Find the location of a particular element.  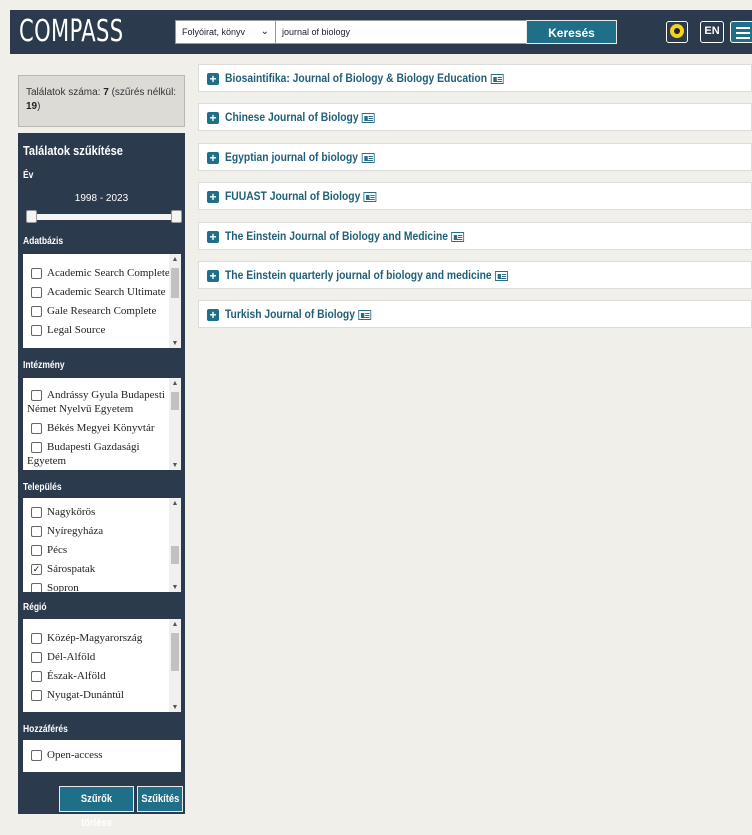

year-label: Év is located at coordinates (28, 175).